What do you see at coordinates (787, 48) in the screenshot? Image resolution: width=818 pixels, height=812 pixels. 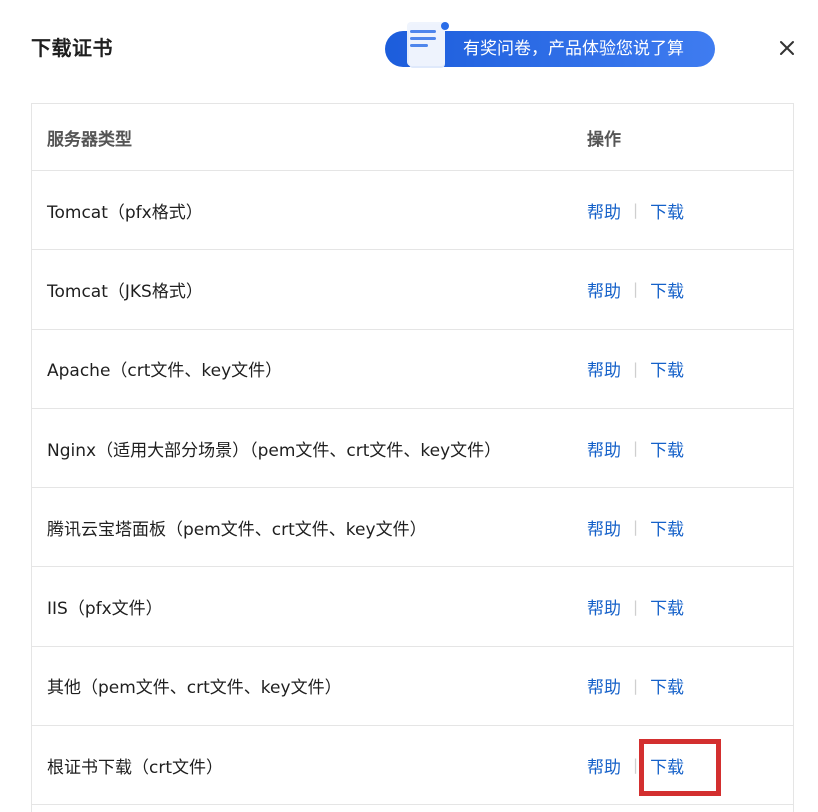 I see `close-icon` at bounding box center [787, 48].